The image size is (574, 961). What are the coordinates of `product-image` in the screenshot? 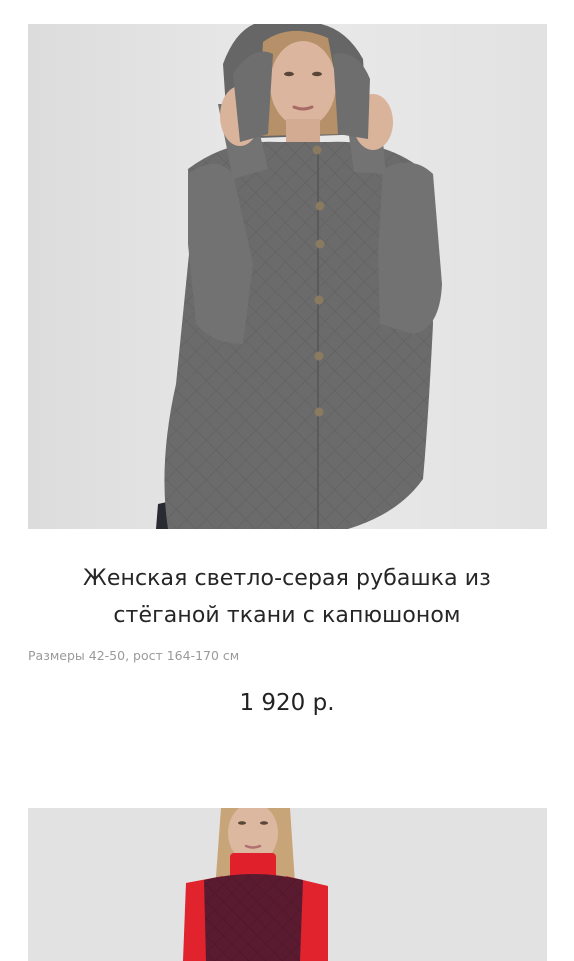 It's located at (287, 884).